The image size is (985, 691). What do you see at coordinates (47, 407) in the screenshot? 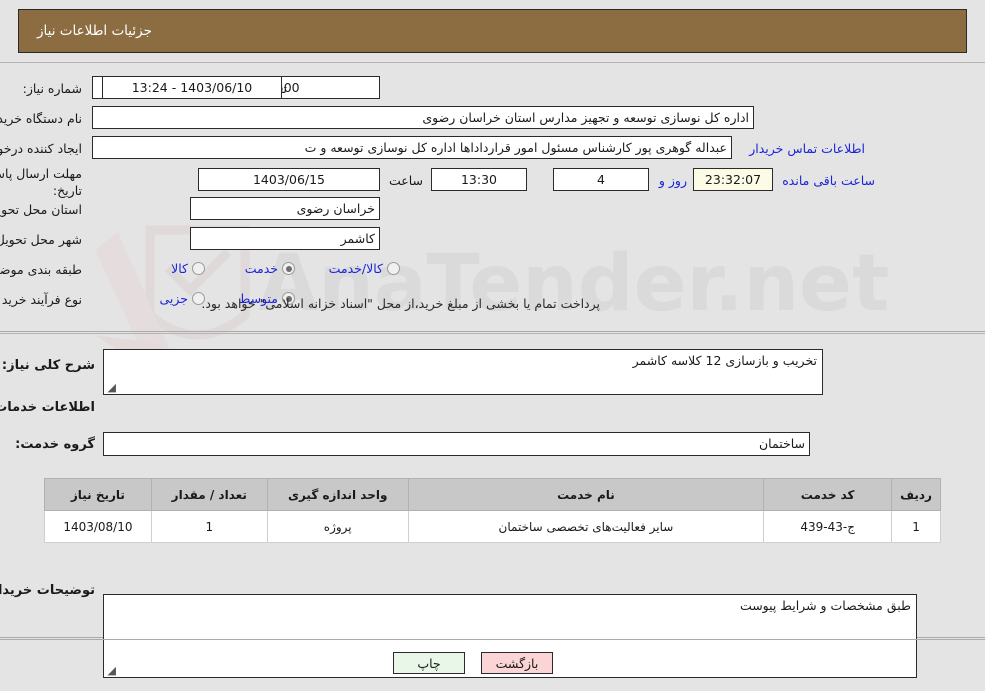
I see `services-heading: اطلاعات خدمات مورد نیاز` at bounding box center [47, 407].